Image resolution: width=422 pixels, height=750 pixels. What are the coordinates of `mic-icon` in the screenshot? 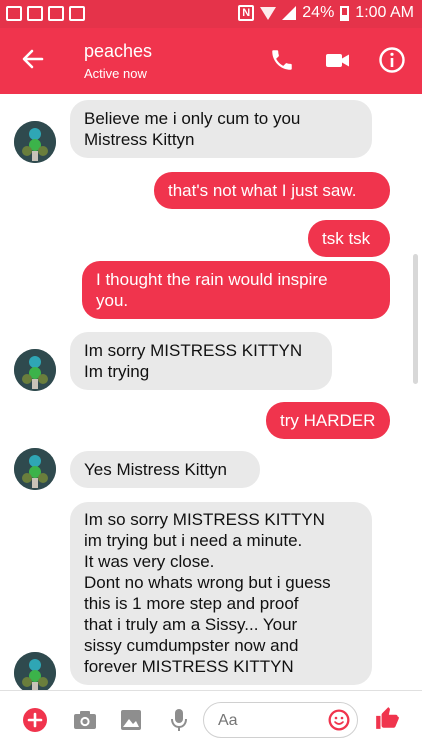 It's located at (179, 720).